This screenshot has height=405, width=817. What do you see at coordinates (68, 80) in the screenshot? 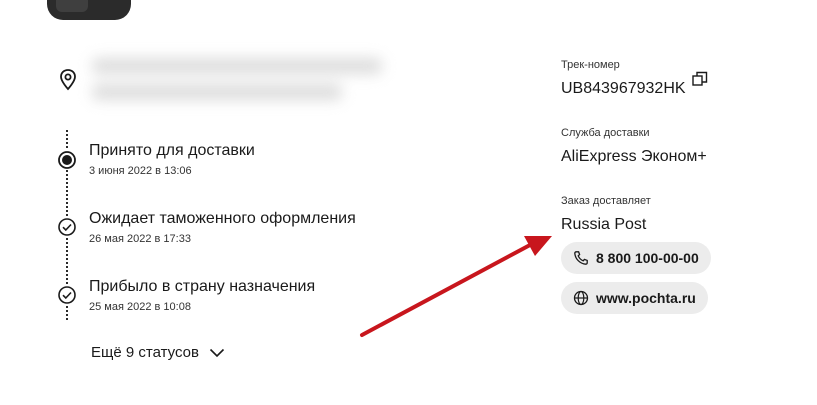
I see `location-pin-icon` at bounding box center [68, 80].